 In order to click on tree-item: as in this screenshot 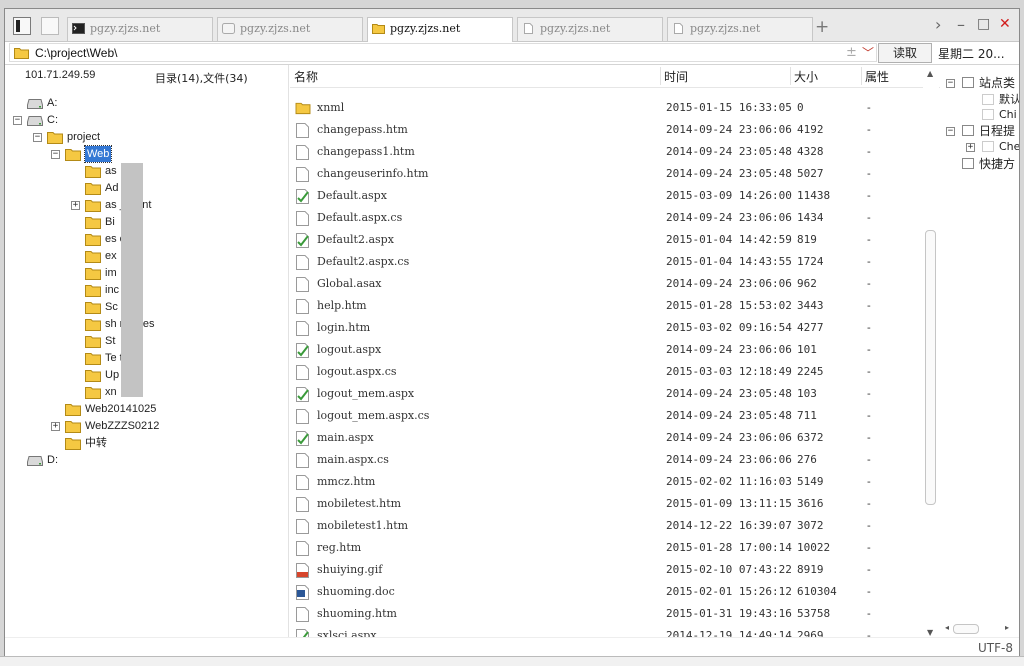, I will do `click(145, 171)`.